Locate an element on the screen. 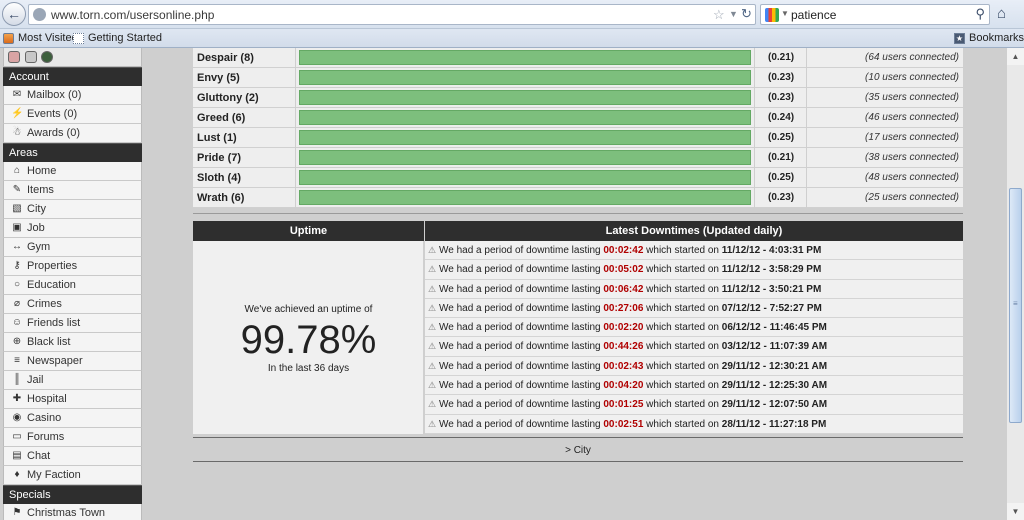  sidebar-item-hospital: ✚ Hospital is located at coordinates (72, 399).